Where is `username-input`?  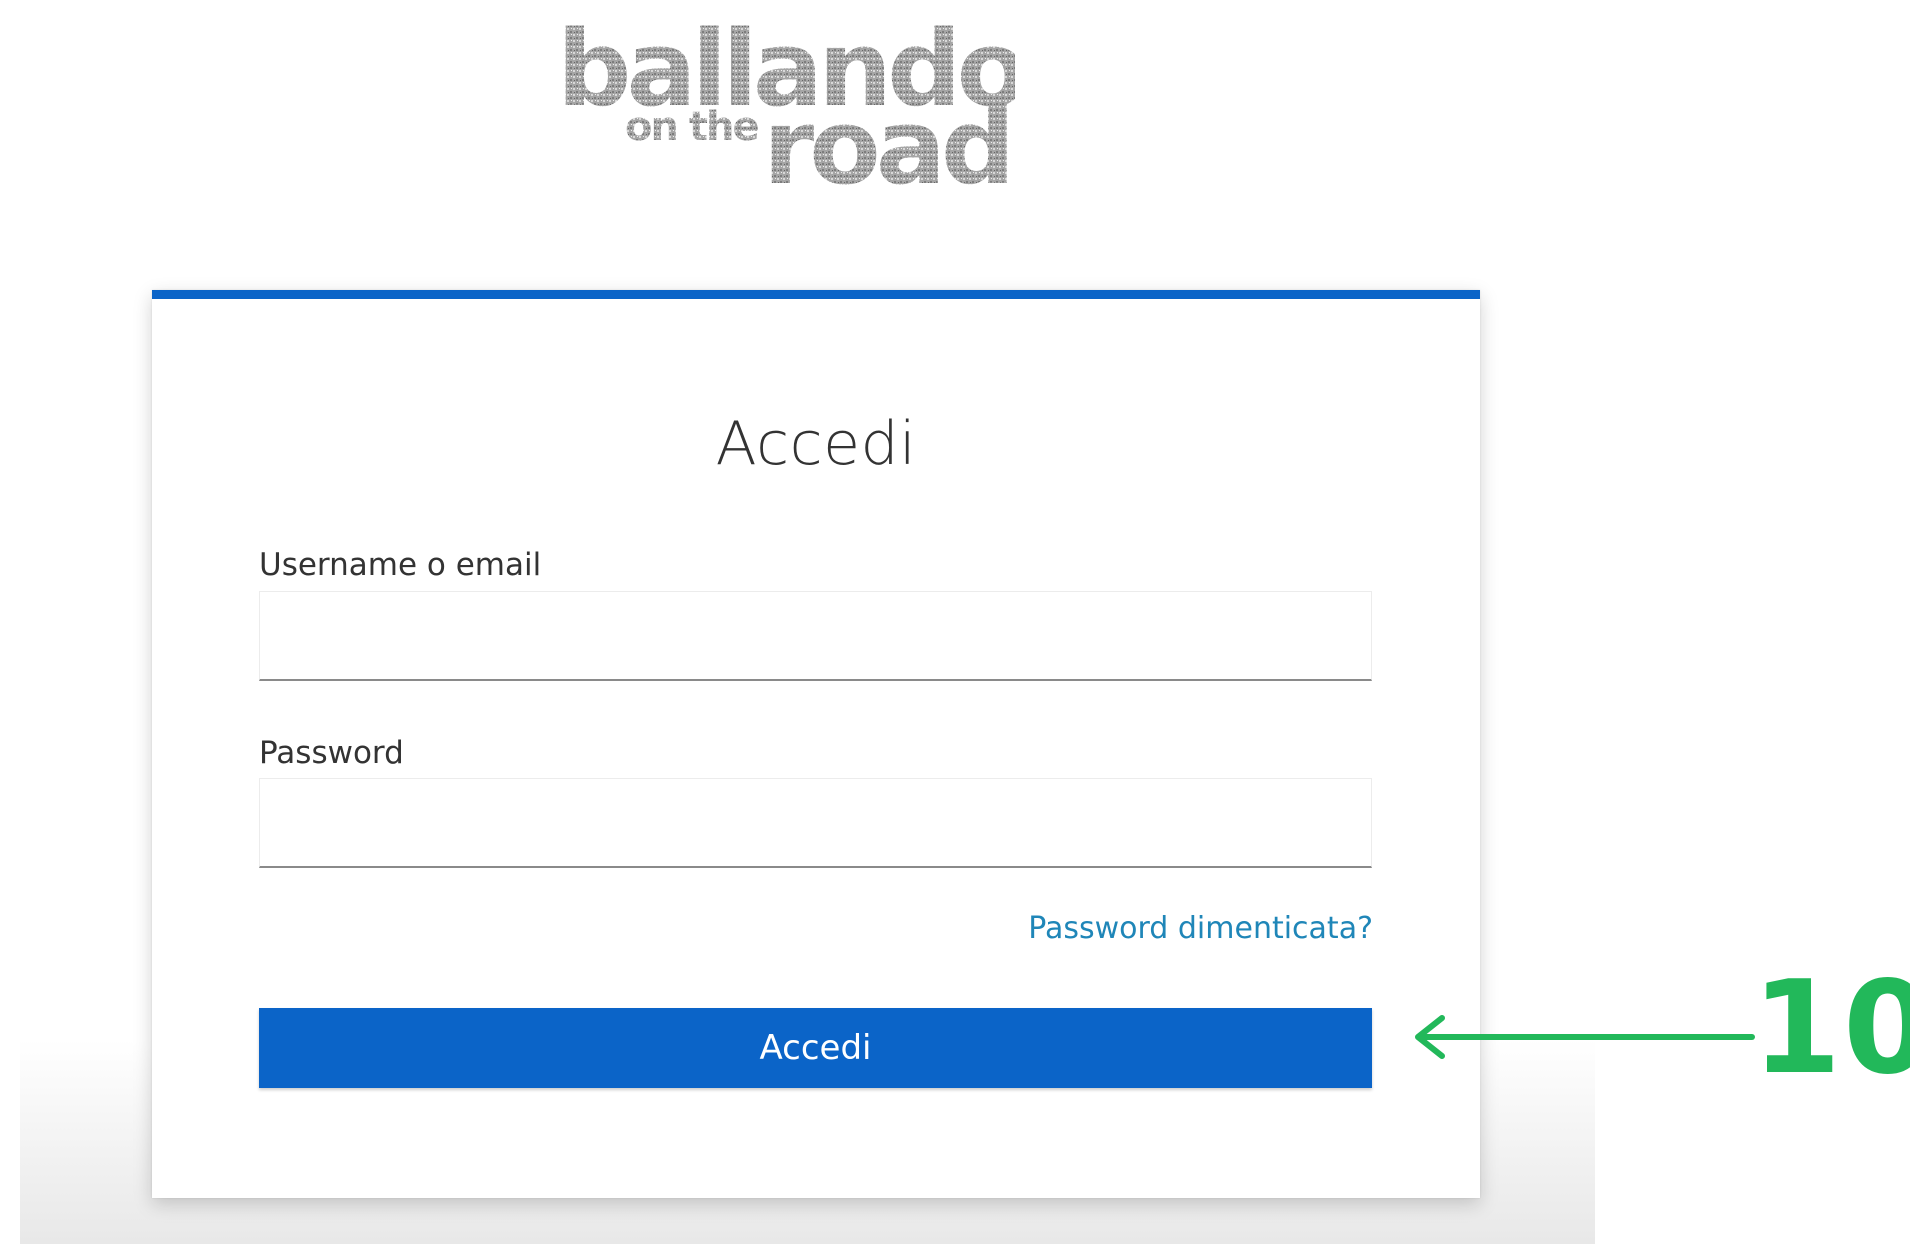 username-input is located at coordinates (815, 636).